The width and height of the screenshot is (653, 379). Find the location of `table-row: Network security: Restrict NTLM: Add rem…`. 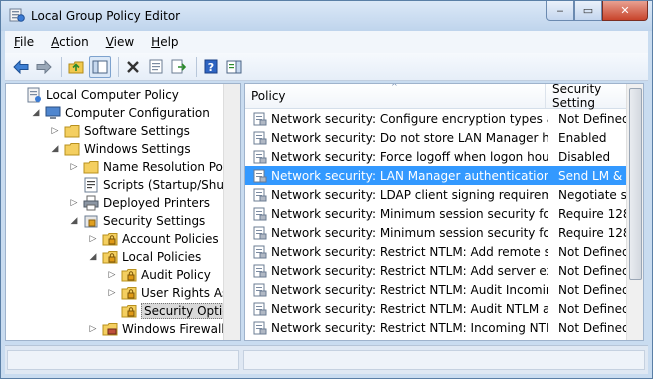

table-row: Network security: Restrict NTLM: Add rem… is located at coordinates (437, 251).